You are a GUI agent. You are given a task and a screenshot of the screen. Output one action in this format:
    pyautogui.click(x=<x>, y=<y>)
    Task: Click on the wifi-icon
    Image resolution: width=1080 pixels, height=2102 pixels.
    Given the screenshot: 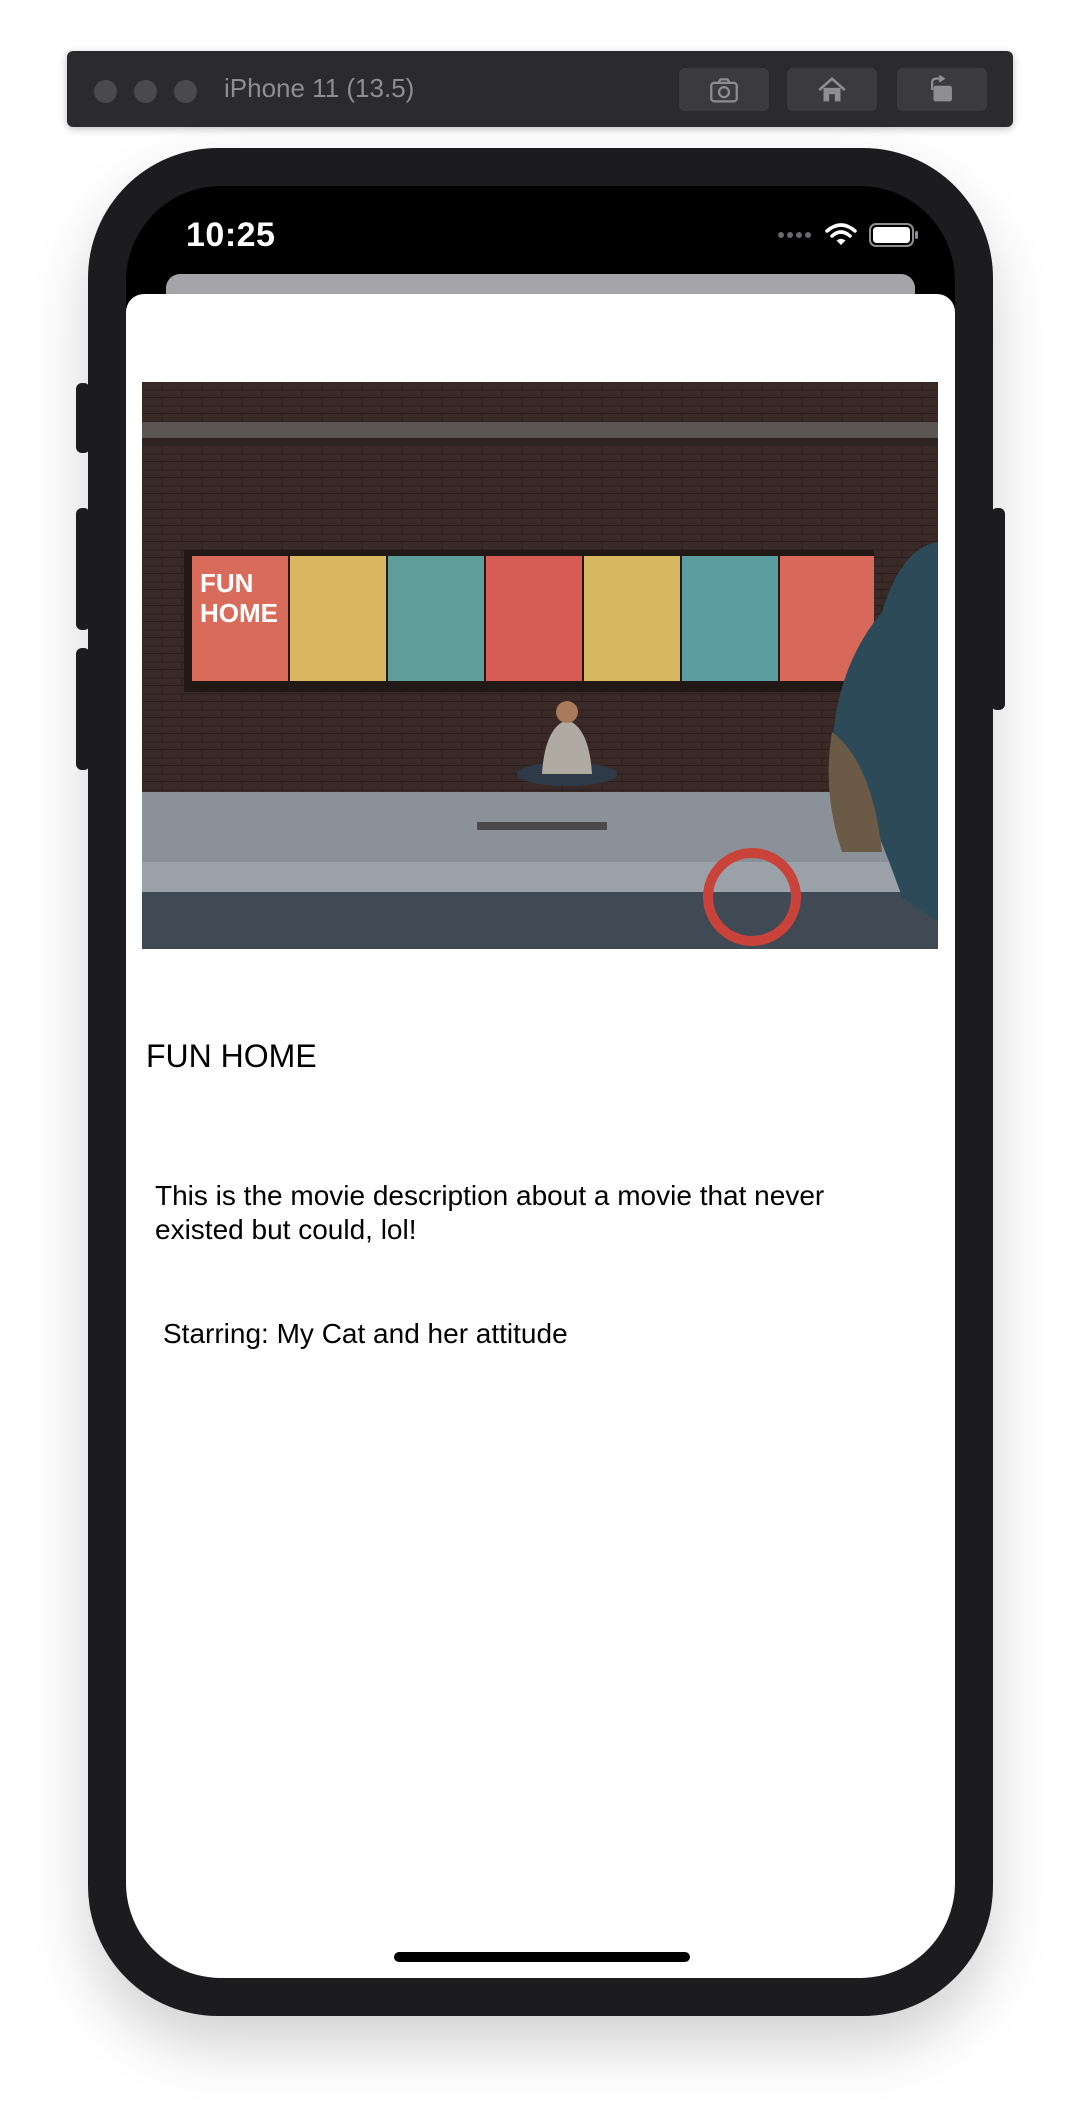 What is the action you would take?
    pyautogui.click(x=841, y=234)
    